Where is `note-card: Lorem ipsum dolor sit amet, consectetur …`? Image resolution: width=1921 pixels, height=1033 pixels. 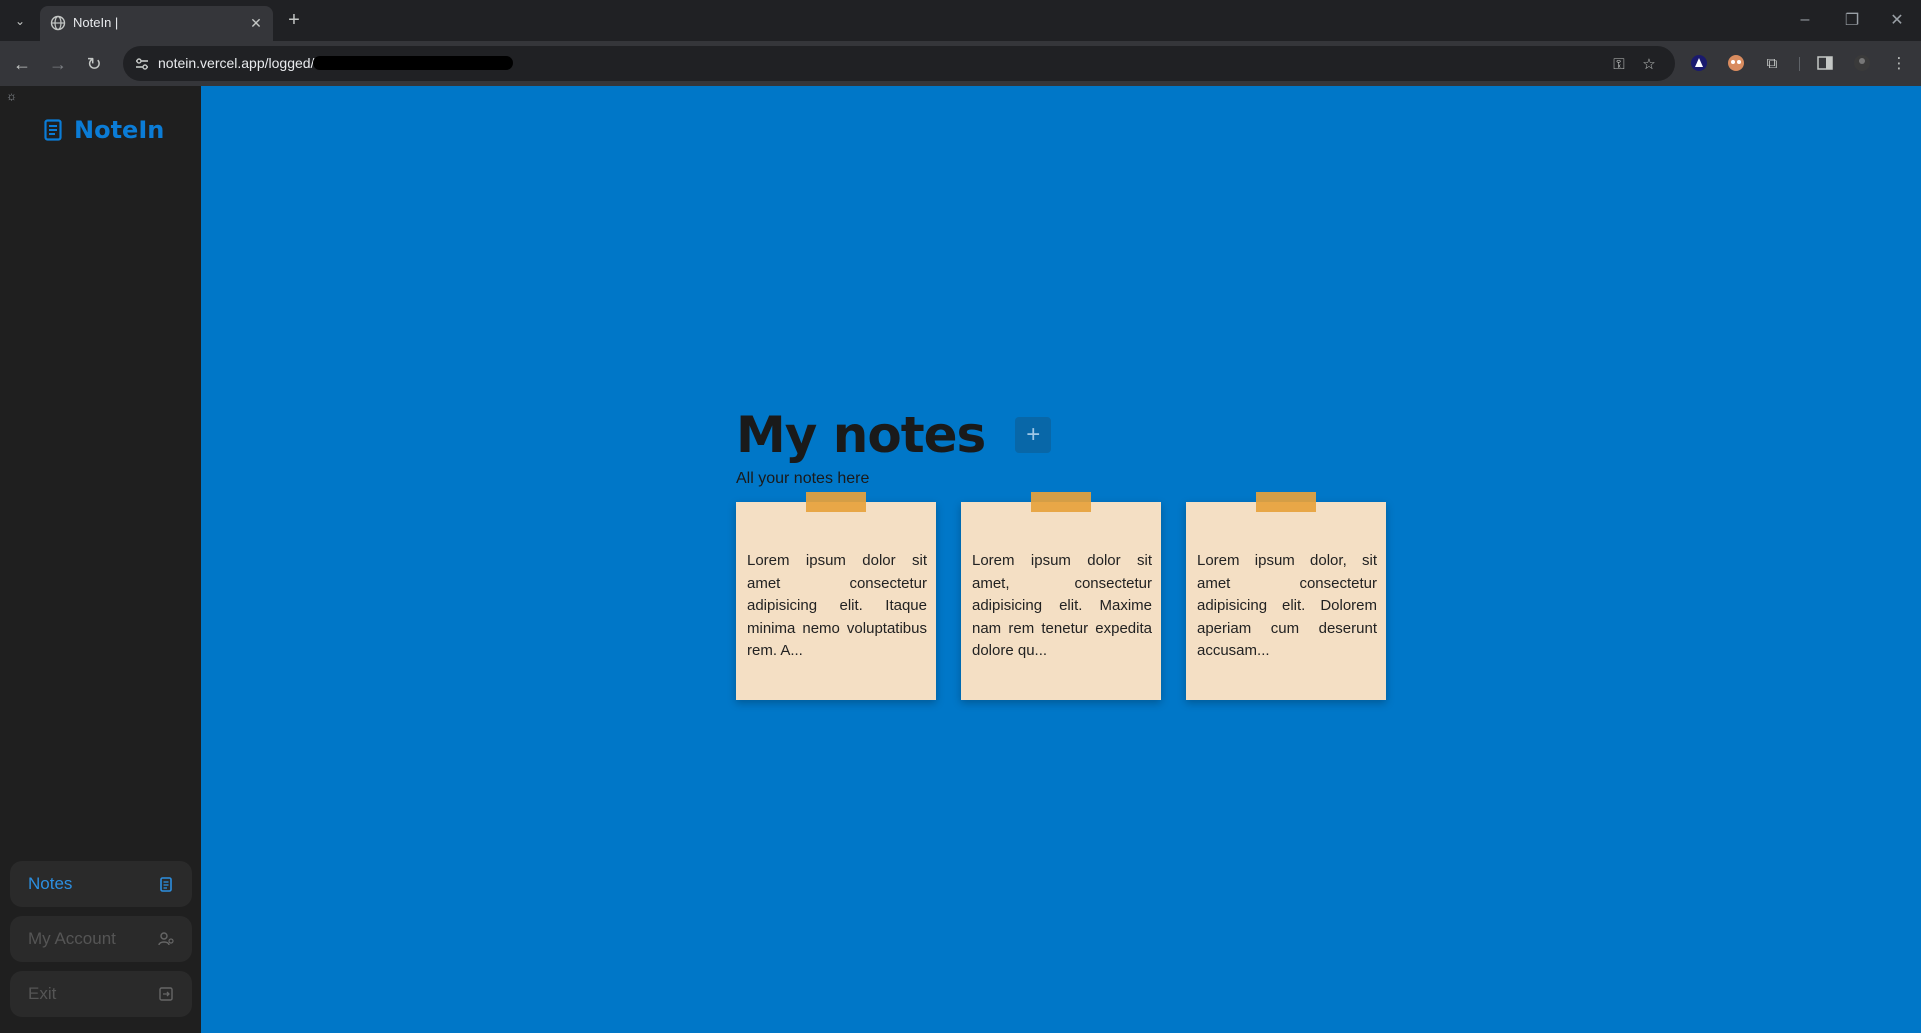
note-card: Lorem ipsum dolor sit amet, consectetur … is located at coordinates (1061, 596).